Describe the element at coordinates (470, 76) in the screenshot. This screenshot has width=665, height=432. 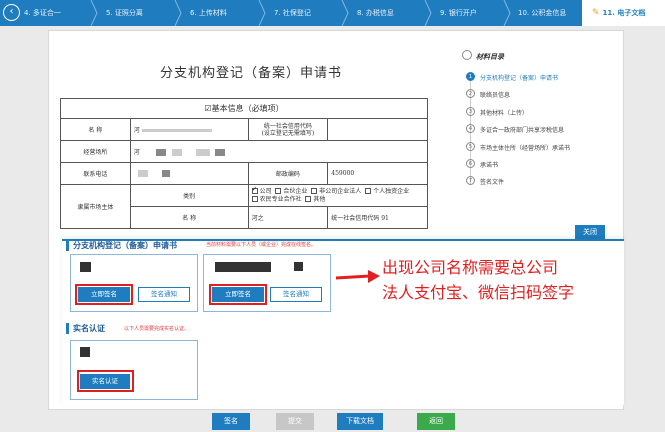
I see `toc-num-icon: 1` at that location.